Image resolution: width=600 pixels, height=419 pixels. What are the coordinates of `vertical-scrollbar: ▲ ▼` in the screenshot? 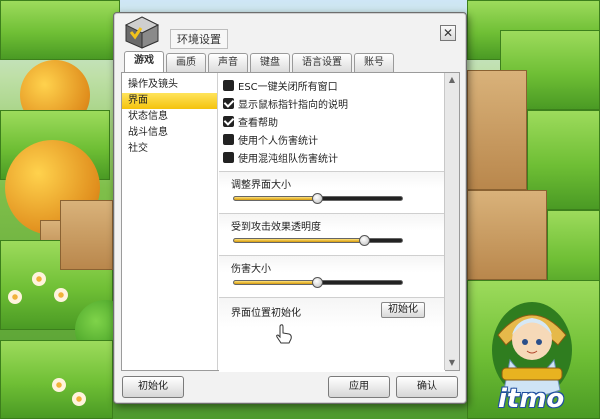 It's located at (451, 221).